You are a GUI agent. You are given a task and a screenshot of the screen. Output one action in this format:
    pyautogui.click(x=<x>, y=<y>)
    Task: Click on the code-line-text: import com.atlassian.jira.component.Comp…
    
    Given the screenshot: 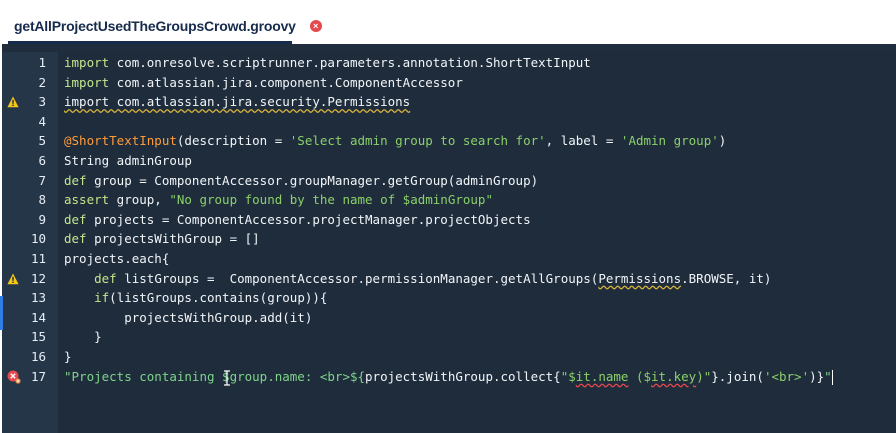 What is the action you would take?
    pyautogui.click(x=263, y=83)
    